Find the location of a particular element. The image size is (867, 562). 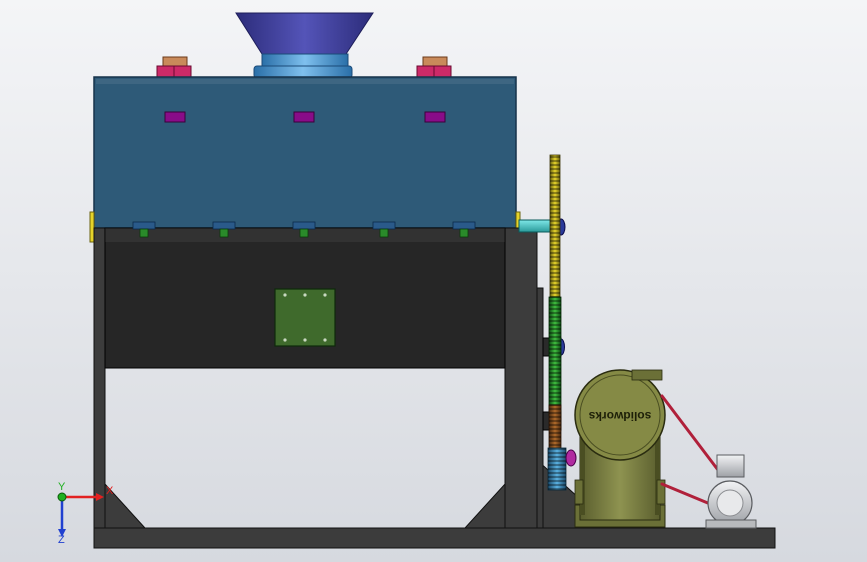

hopper-flange is located at coordinates (303, 72).